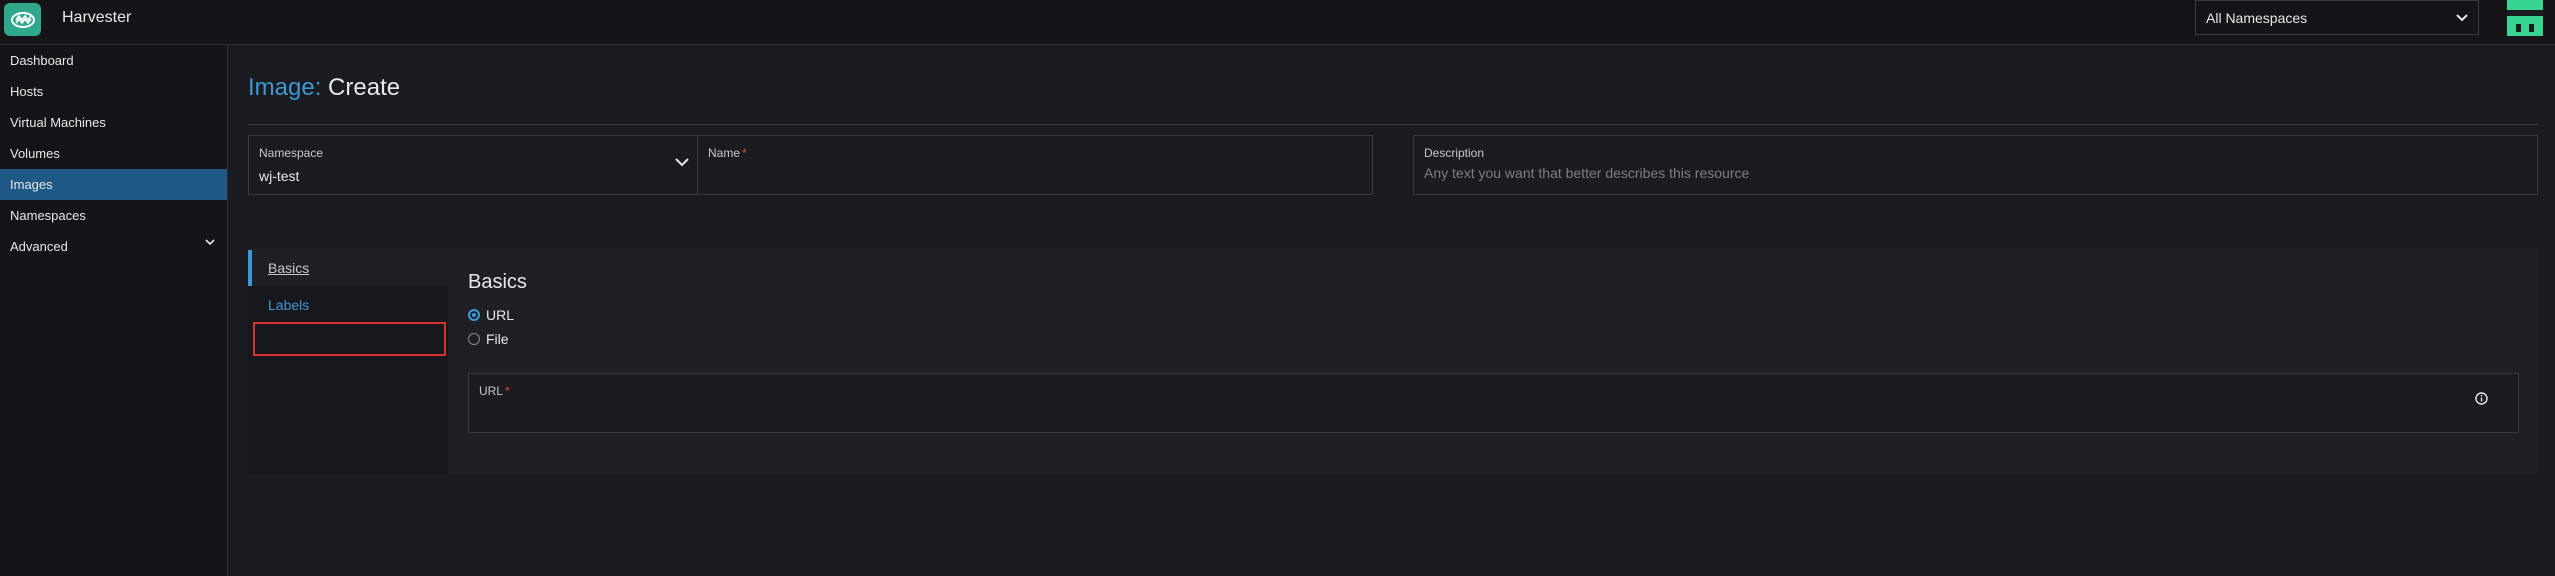 The image size is (2555, 576). Describe the element at coordinates (113, 153) in the screenshot. I see `sidebar-item-volumes: Volumes` at that location.